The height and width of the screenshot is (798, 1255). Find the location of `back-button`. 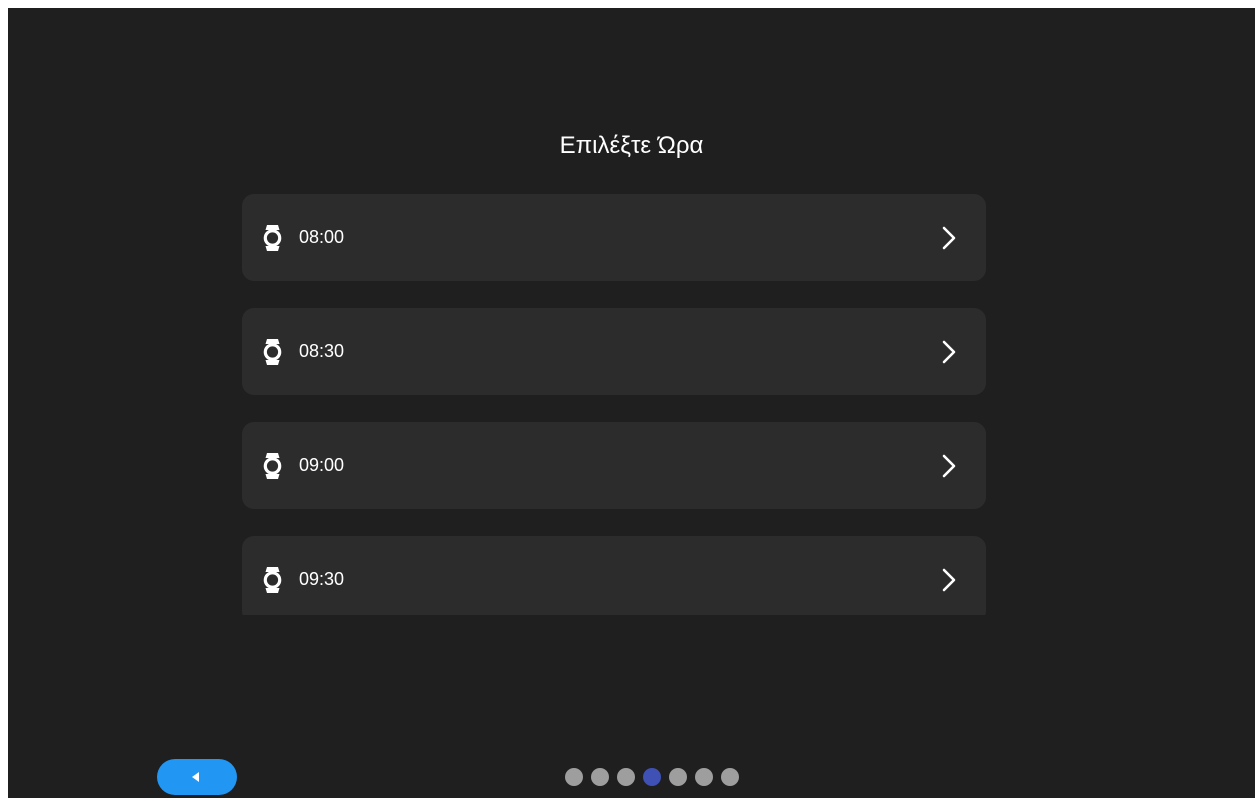

back-button is located at coordinates (197, 777).